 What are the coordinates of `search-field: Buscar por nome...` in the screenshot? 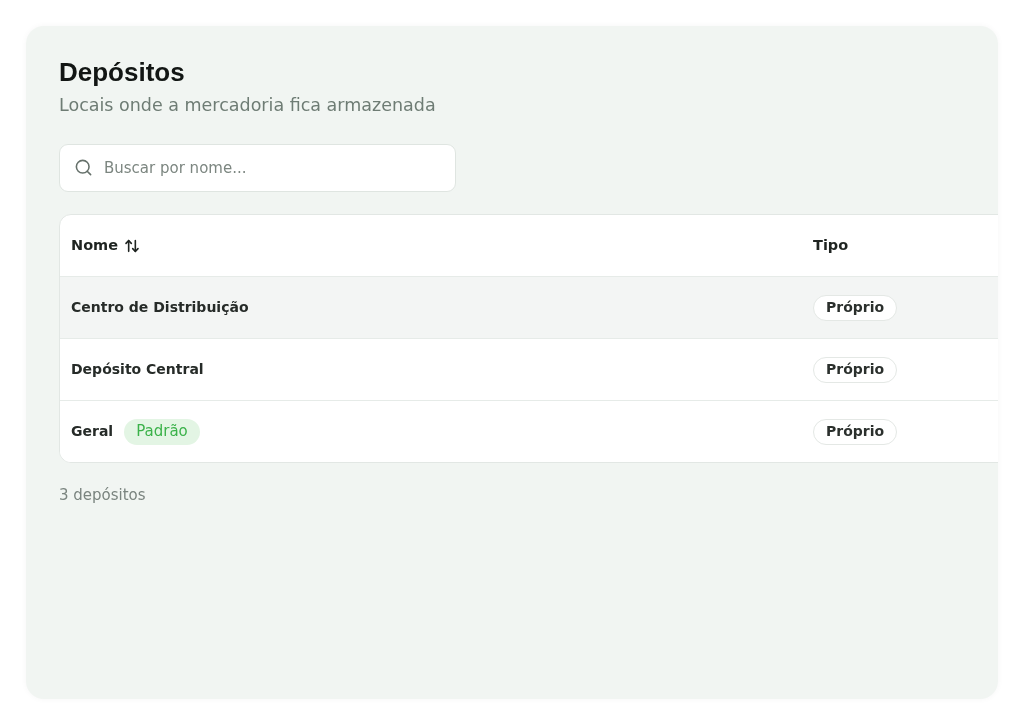 It's located at (257, 168).